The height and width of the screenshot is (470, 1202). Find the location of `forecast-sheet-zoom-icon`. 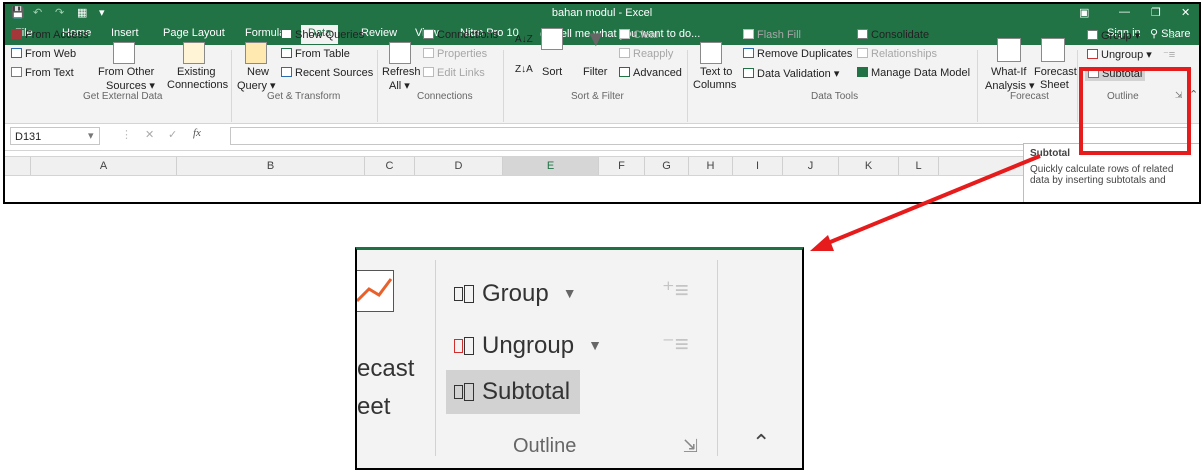

forecast-sheet-zoom-icon is located at coordinates (375, 291).